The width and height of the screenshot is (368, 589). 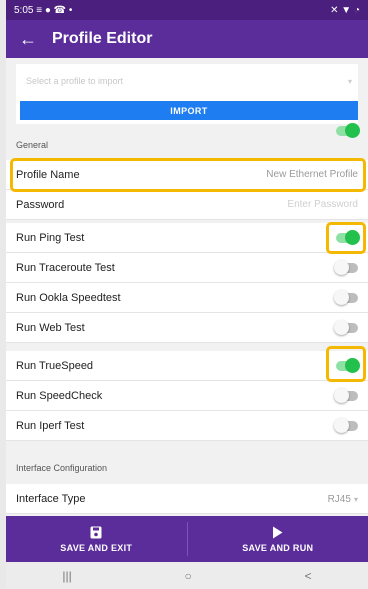 I want to click on status-left: 5:05 ≡ ● ☎ •, so click(x=43, y=10).